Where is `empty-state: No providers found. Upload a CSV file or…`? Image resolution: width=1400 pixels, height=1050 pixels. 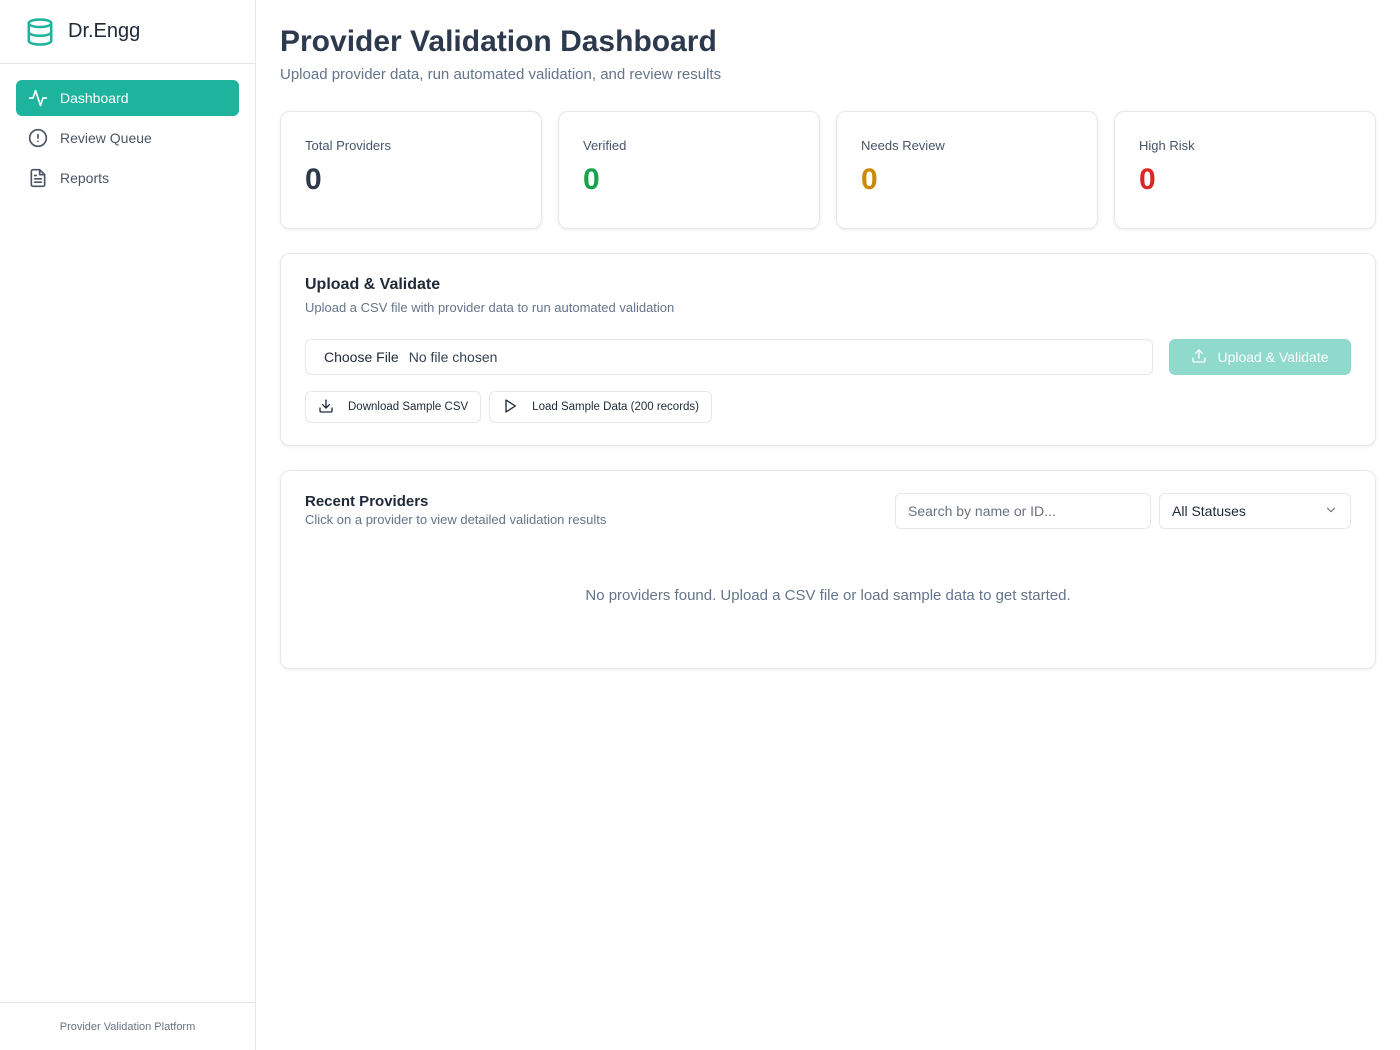 empty-state: No providers found. Upload a CSV file or… is located at coordinates (828, 595).